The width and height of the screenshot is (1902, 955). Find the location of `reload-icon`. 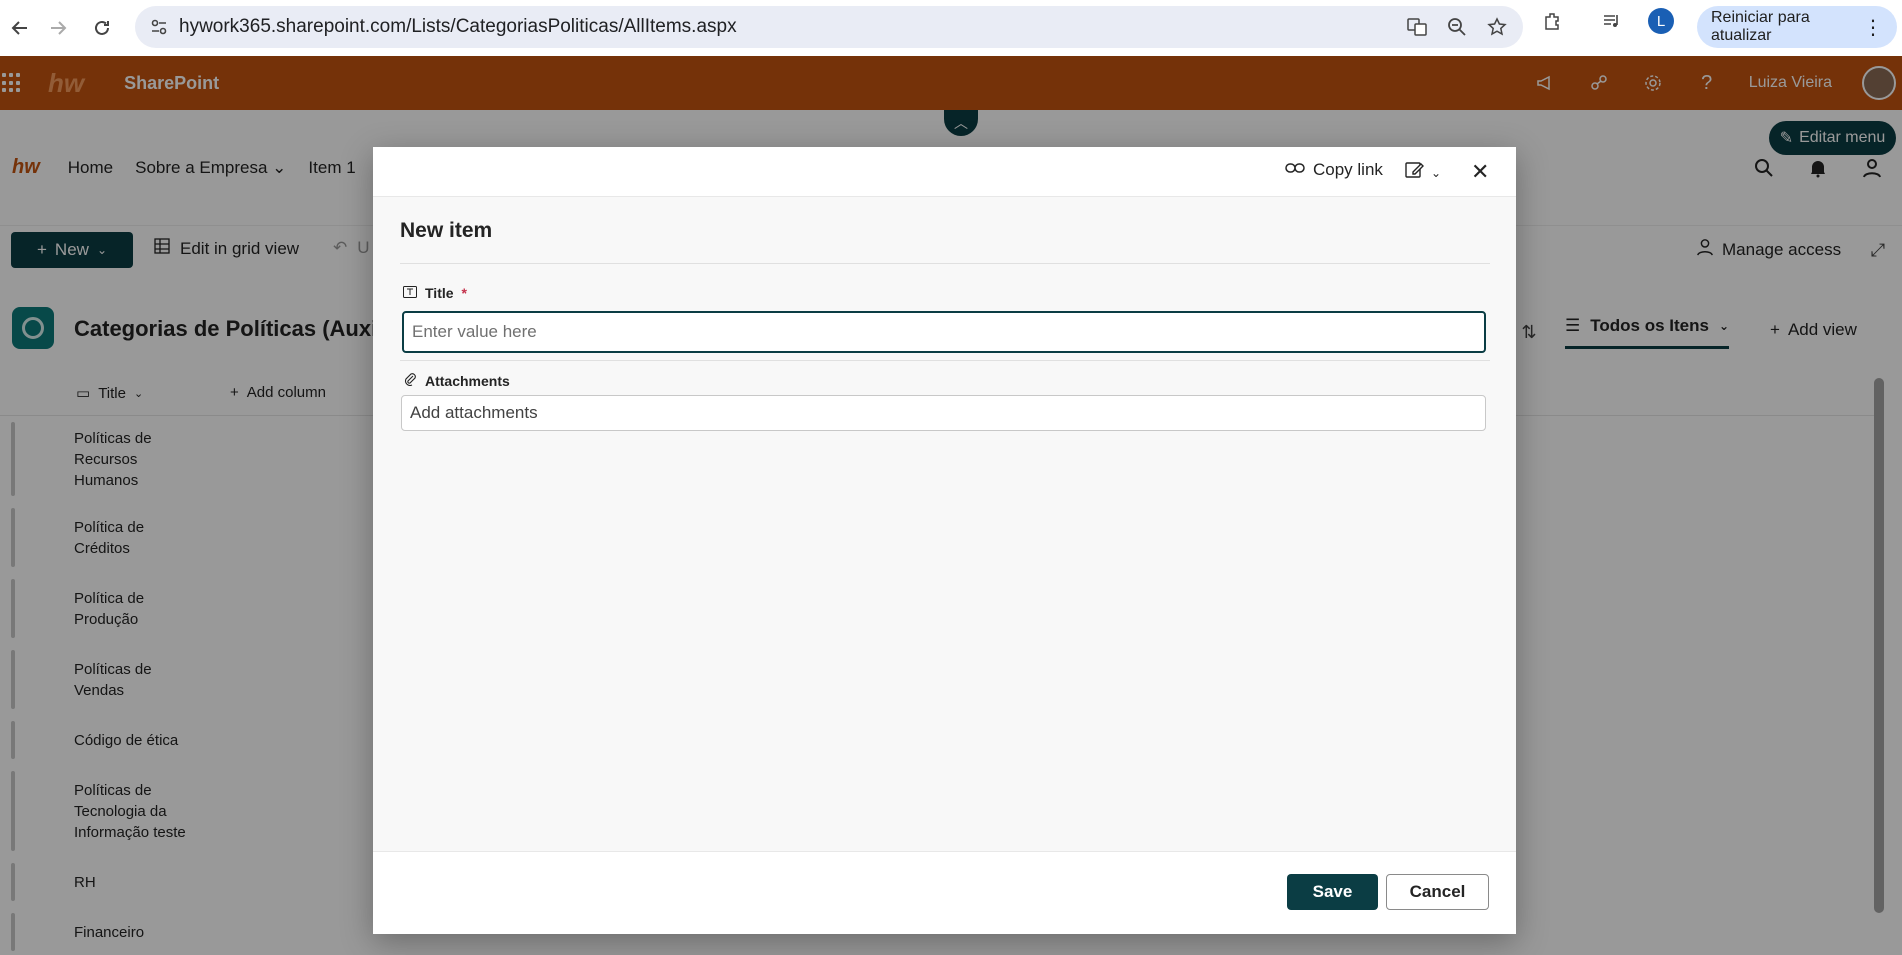

reload-icon is located at coordinates (102, 28).